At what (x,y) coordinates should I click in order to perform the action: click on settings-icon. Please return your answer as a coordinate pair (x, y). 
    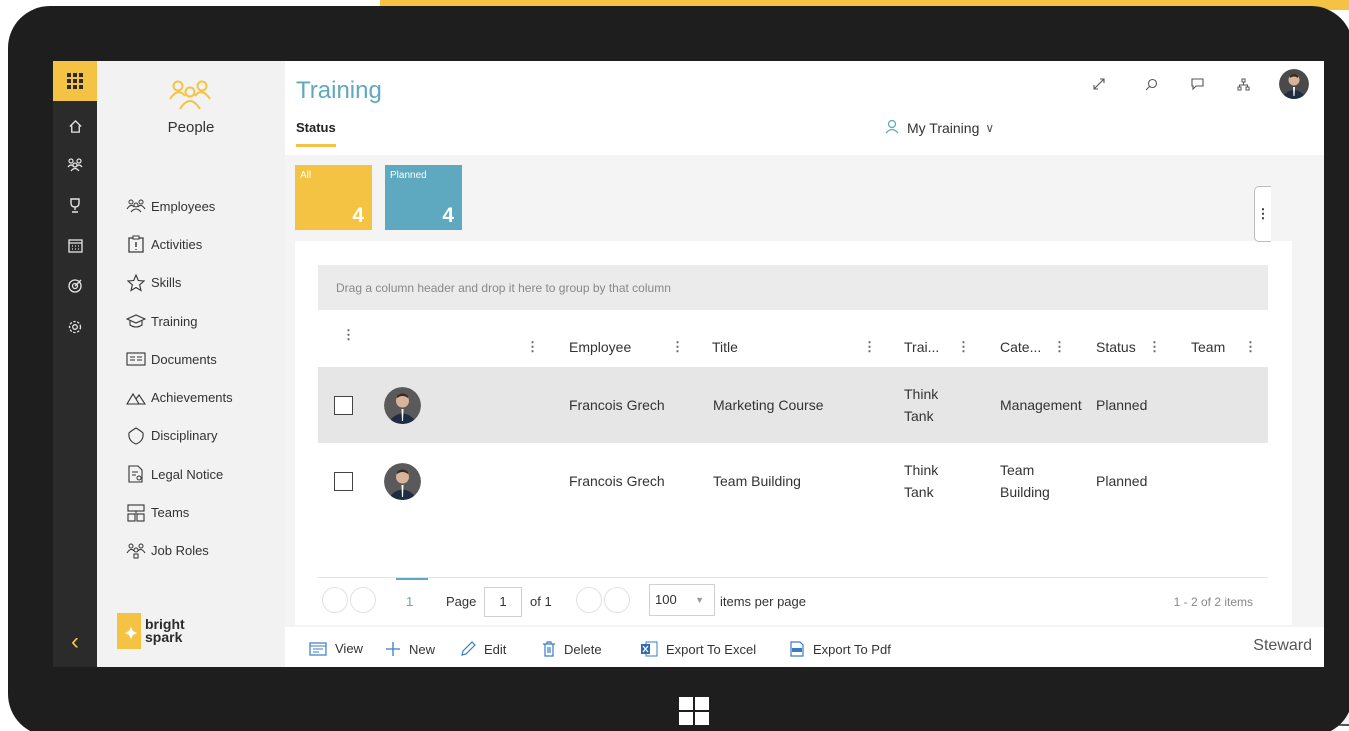
    Looking at the image, I should click on (75, 327).